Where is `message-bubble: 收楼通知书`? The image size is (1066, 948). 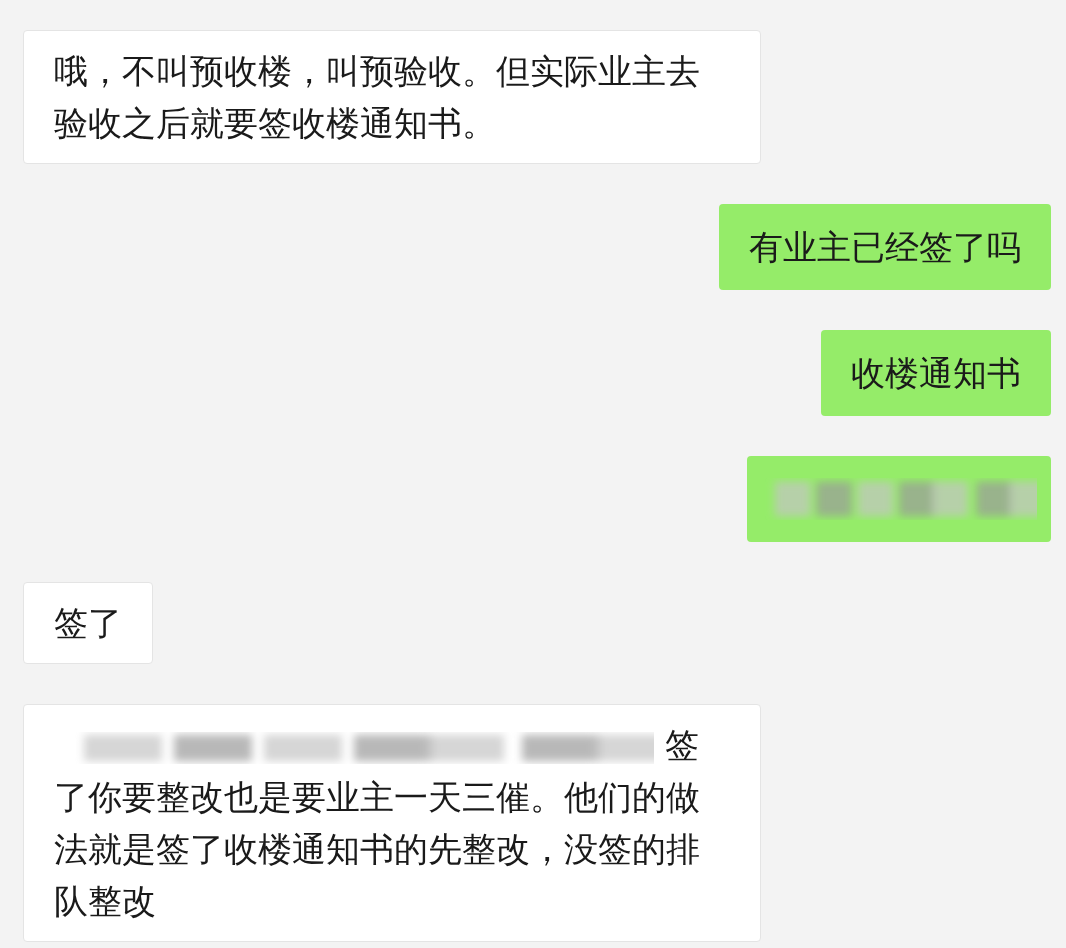 message-bubble: 收楼通知书 is located at coordinates (936, 373).